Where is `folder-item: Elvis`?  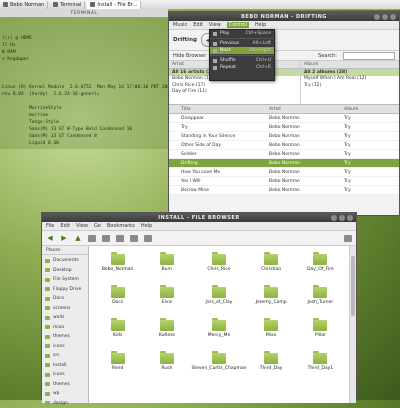
folder-item: Elvis is located at coordinates (166, 299).